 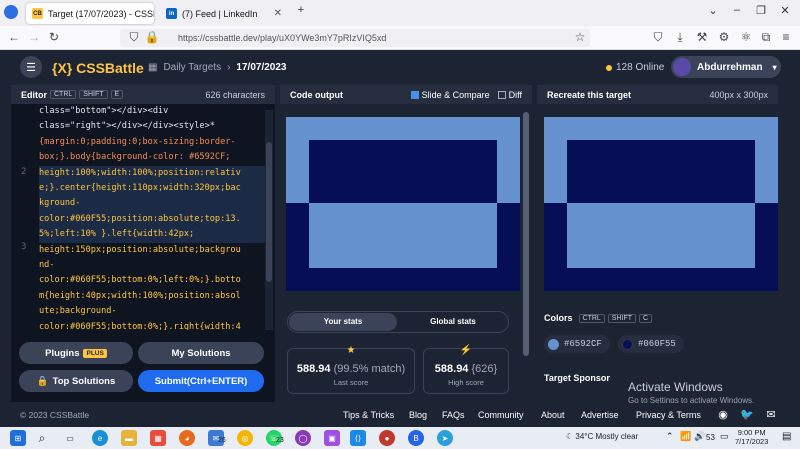 I want to click on breadcrumb: ▦ Daily Targets › 17/07/2023, so click(x=217, y=67).